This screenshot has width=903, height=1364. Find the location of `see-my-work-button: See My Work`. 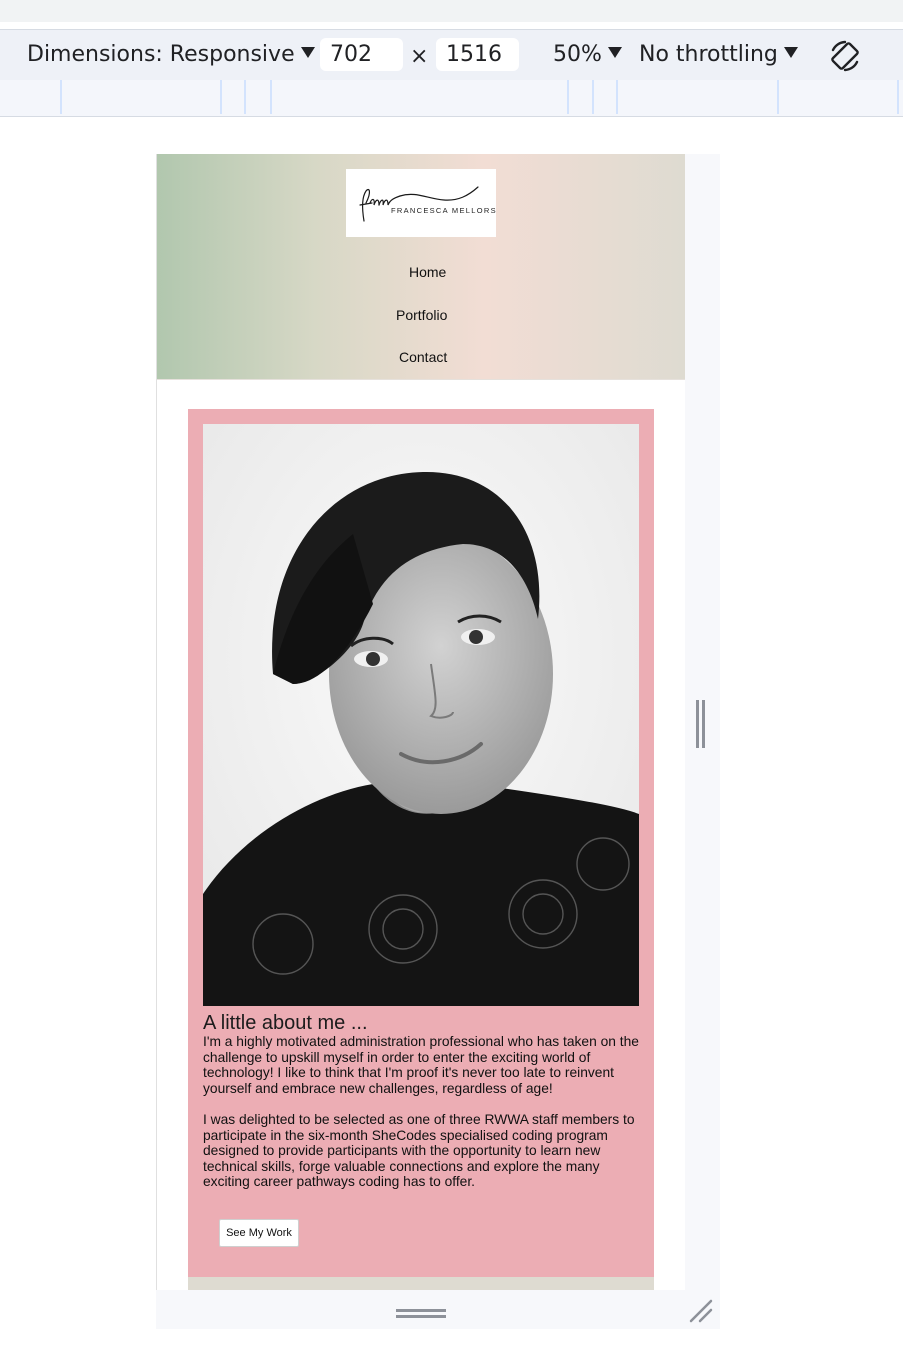

see-my-work-button: See My Work is located at coordinates (259, 1233).